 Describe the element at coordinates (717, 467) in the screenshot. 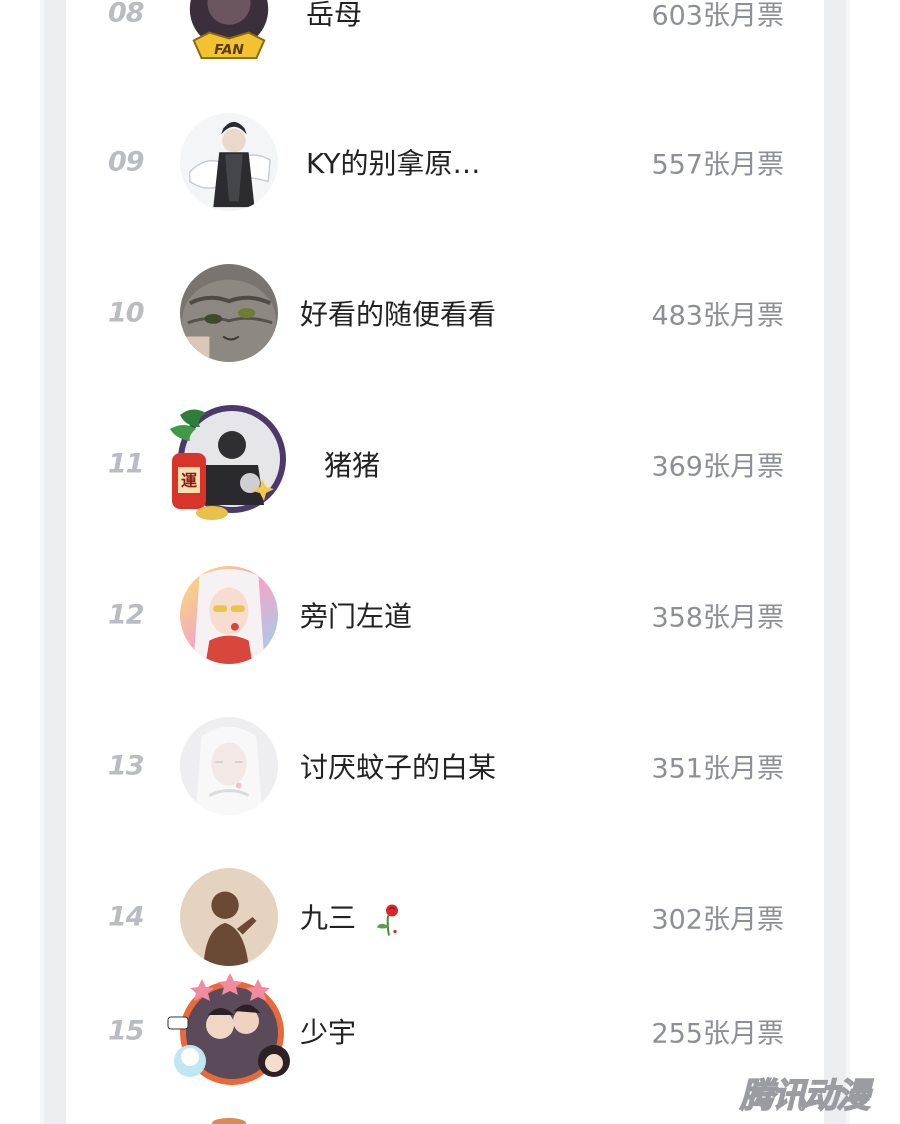

I see `ticket-count: 369张月票` at that location.